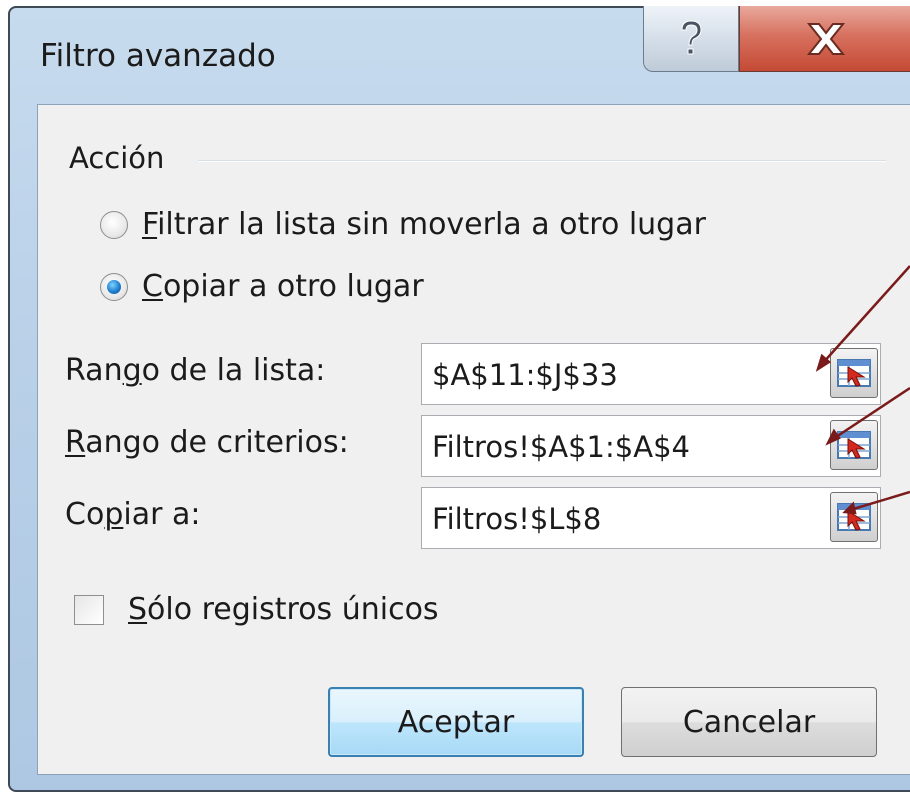 The image size is (910, 795). What do you see at coordinates (207, 442) in the screenshot?
I see `criteria-range-label: Rango de criterios:` at bounding box center [207, 442].